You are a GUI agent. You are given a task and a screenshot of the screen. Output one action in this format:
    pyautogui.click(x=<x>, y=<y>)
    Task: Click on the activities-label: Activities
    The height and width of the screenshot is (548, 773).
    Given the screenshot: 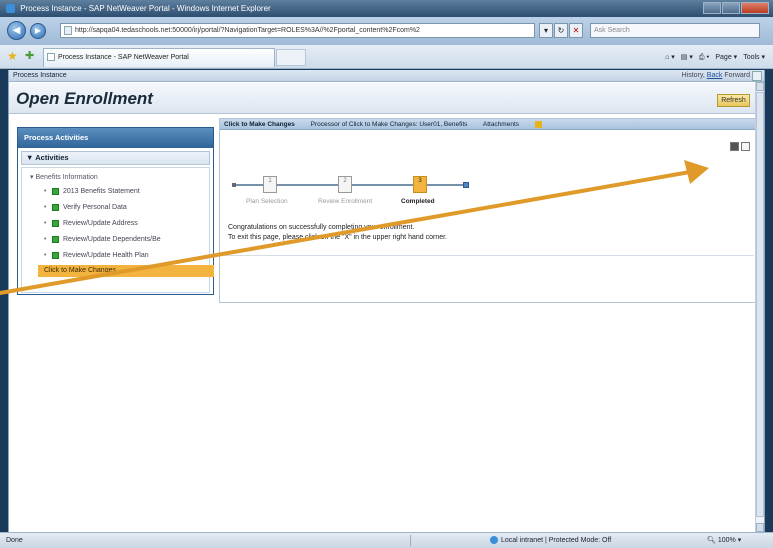 What is the action you would take?
    pyautogui.click(x=52, y=157)
    